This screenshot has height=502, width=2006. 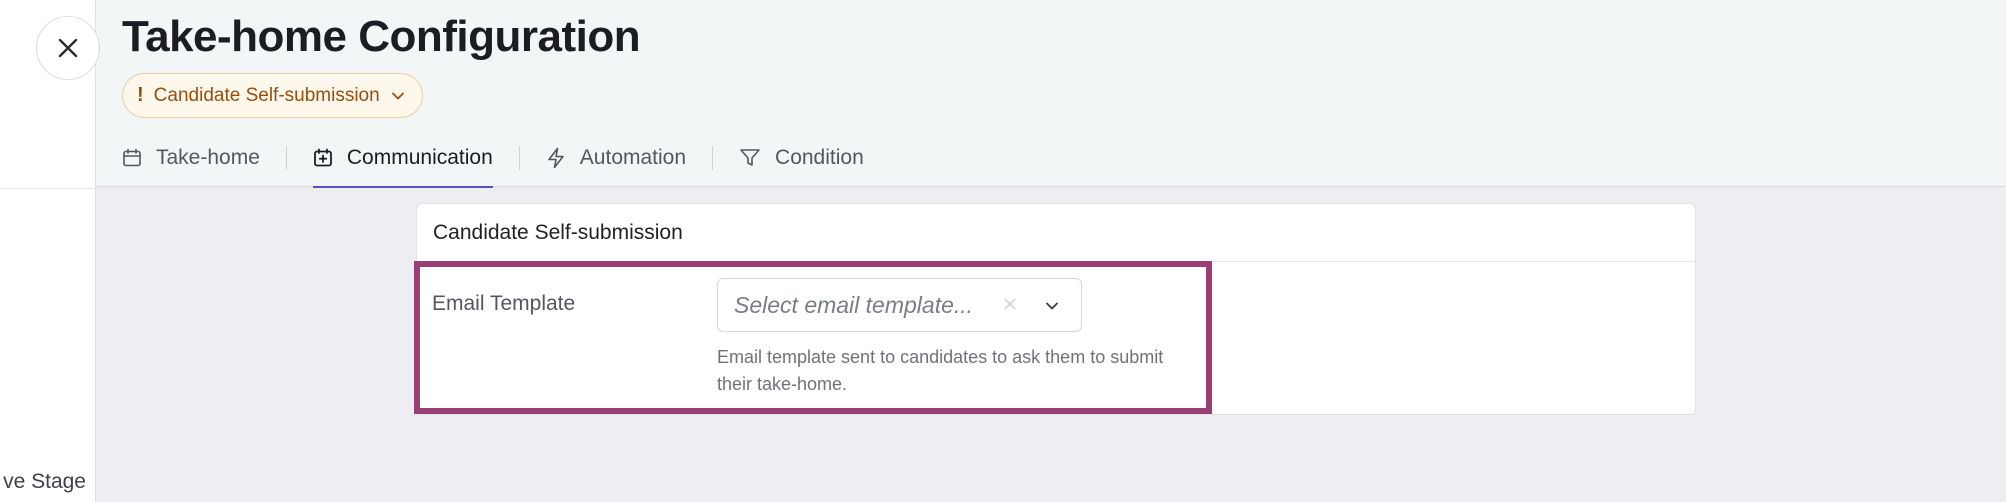 What do you see at coordinates (1010, 304) in the screenshot?
I see `clear-icon` at bounding box center [1010, 304].